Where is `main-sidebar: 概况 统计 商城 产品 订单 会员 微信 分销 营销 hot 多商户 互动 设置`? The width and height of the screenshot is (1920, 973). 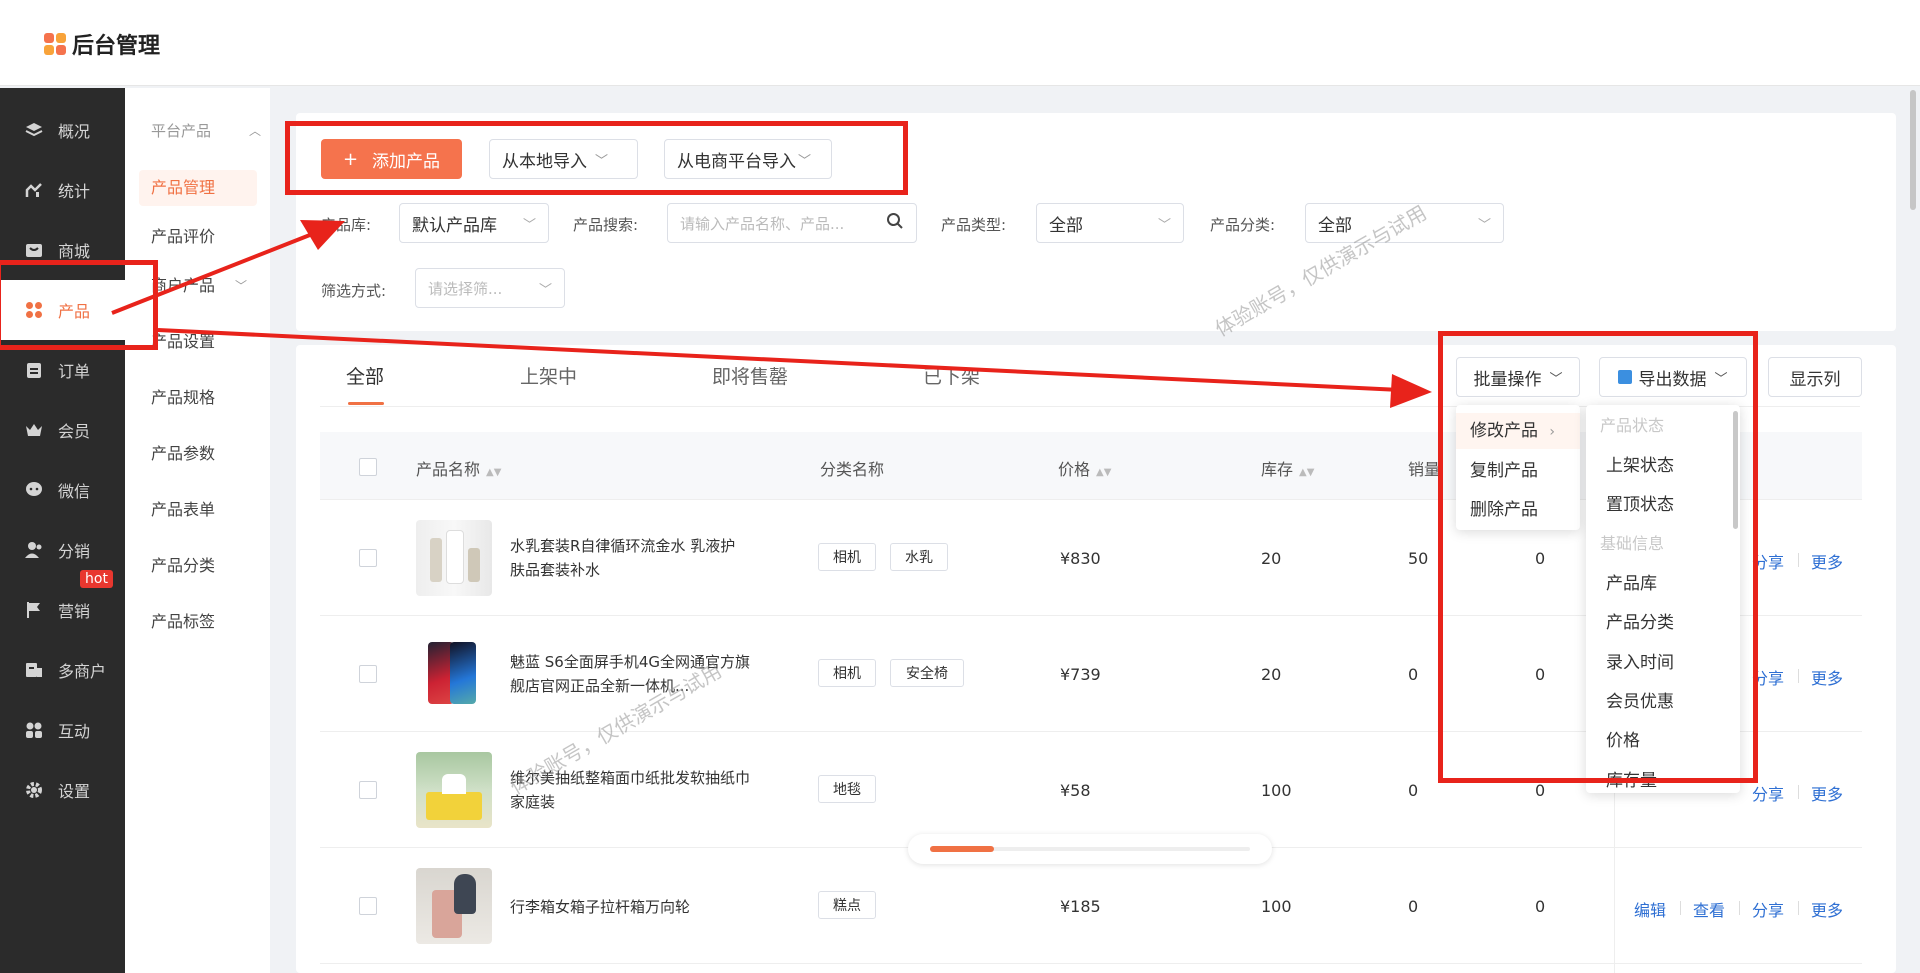 main-sidebar: 概况 统计 商城 产品 订单 会员 微信 分销 营销 hot 多商户 互动 设置 is located at coordinates (62, 530).